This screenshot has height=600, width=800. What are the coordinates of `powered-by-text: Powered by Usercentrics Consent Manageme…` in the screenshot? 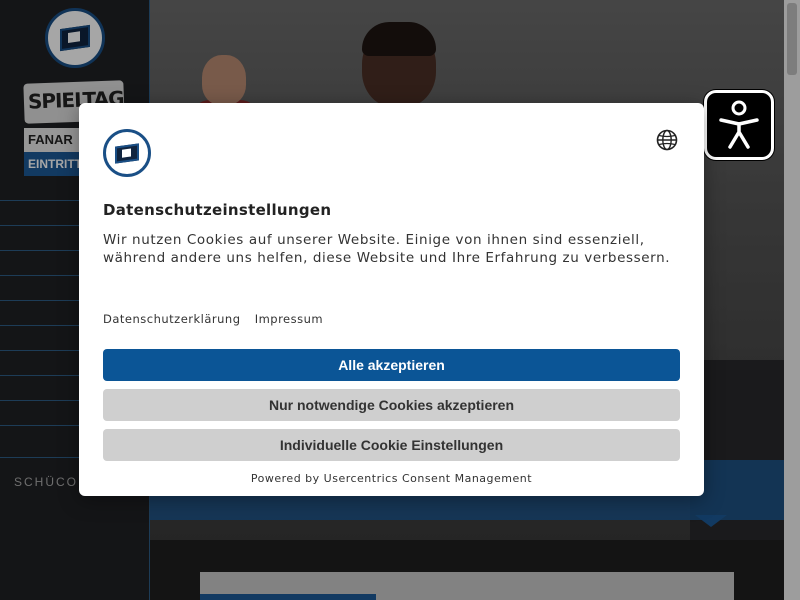 It's located at (391, 478).